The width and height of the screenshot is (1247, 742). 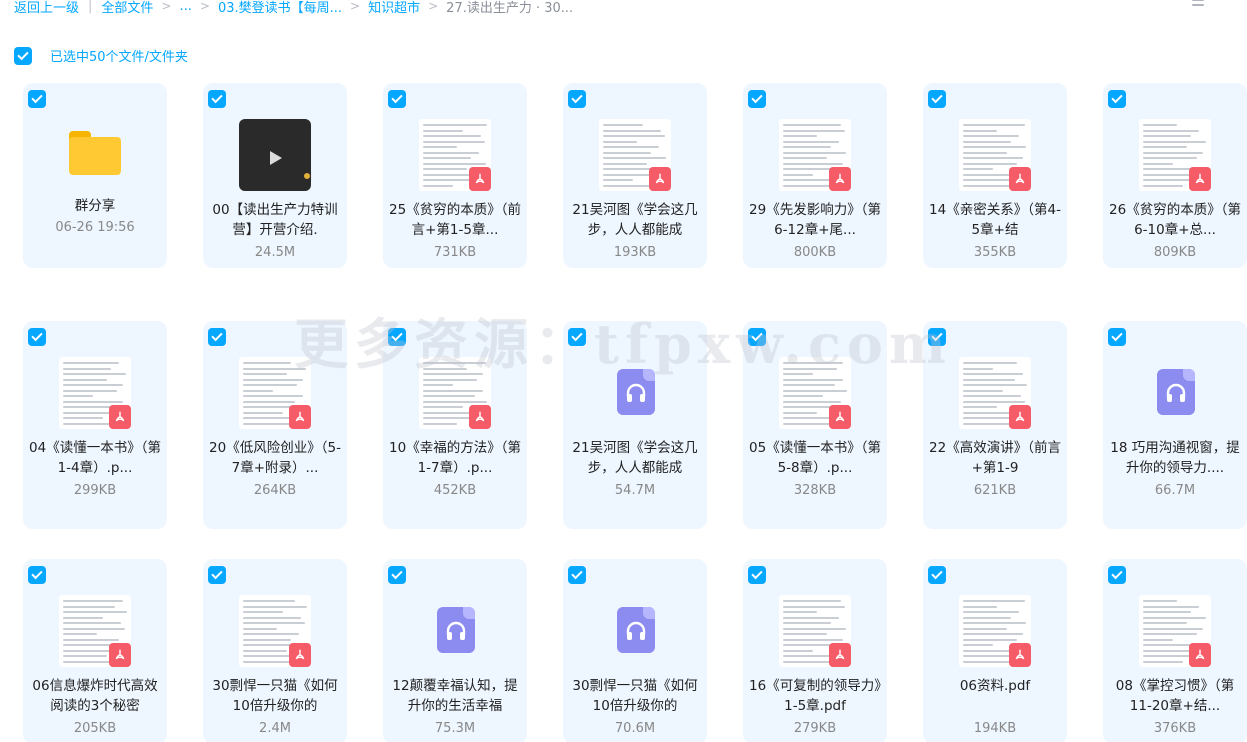 I want to click on file-card: 20《低风险创业》（5-7章+附录）... 264KB, so click(x=275, y=425).